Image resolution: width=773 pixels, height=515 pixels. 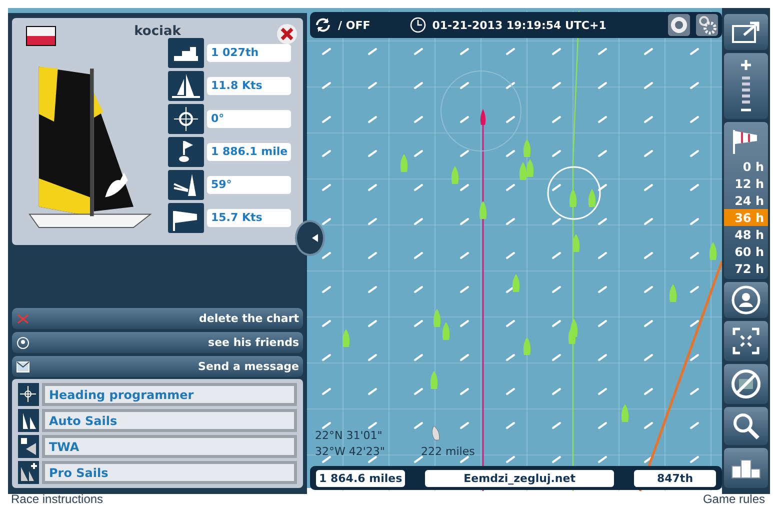 I want to click on expand-button, so click(x=746, y=32).